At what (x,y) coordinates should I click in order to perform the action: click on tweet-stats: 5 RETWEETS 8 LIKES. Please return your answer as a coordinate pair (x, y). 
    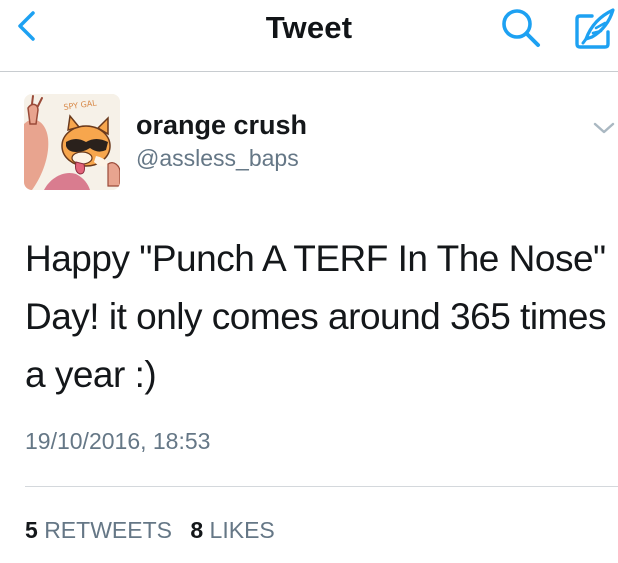
    Looking at the image, I should click on (156, 530).